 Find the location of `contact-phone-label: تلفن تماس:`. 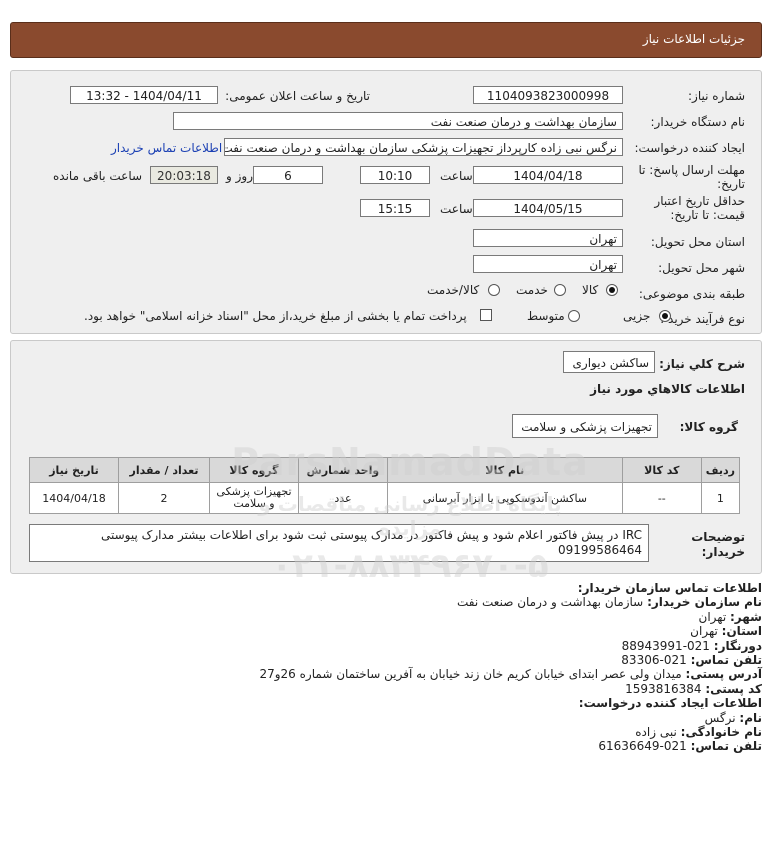

contact-phone-label: تلفن تماس: is located at coordinates (726, 660).